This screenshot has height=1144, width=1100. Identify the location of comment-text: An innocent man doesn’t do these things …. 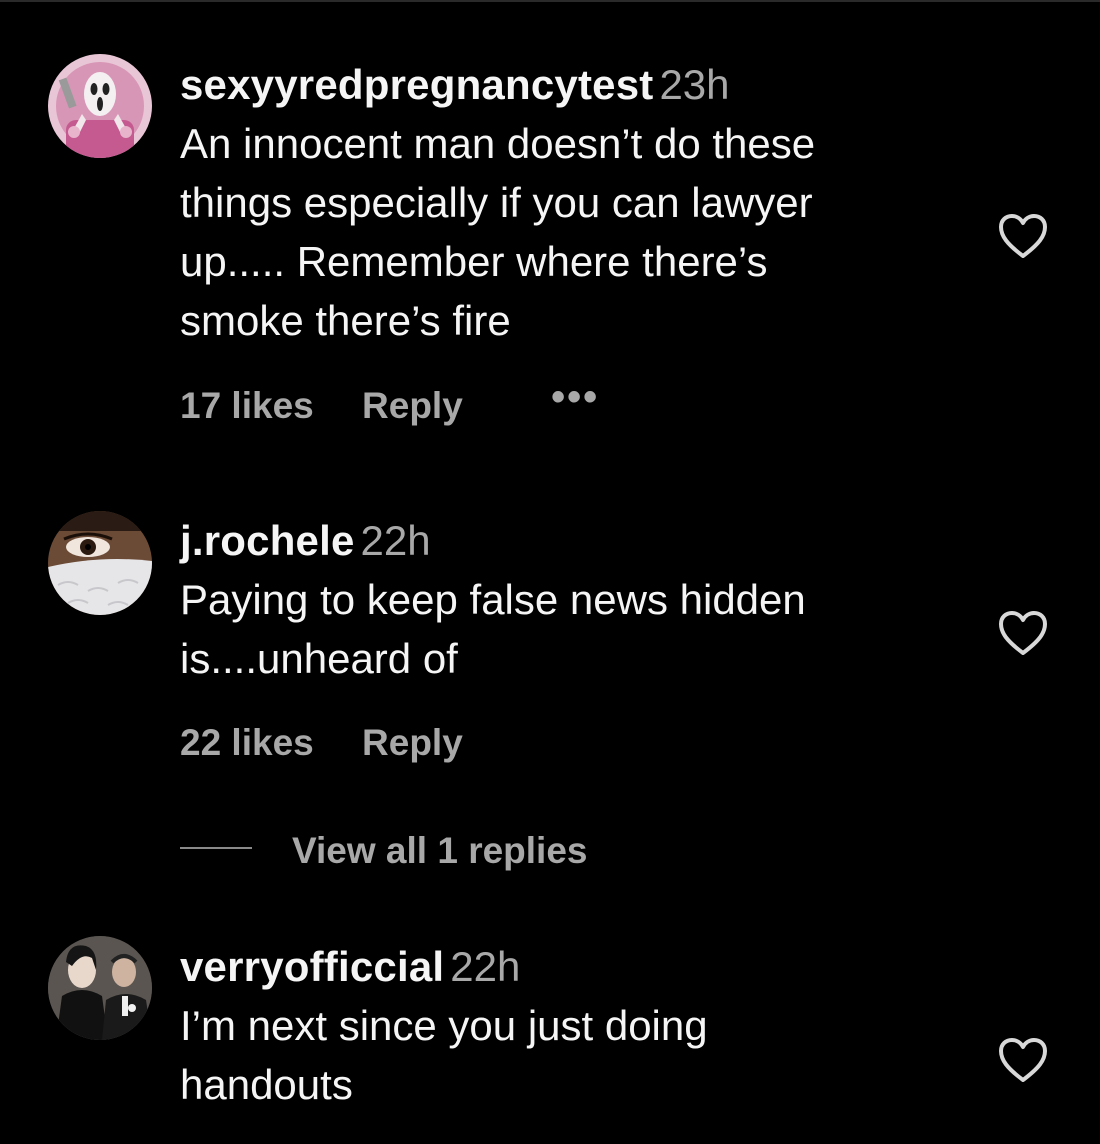
(498, 232).